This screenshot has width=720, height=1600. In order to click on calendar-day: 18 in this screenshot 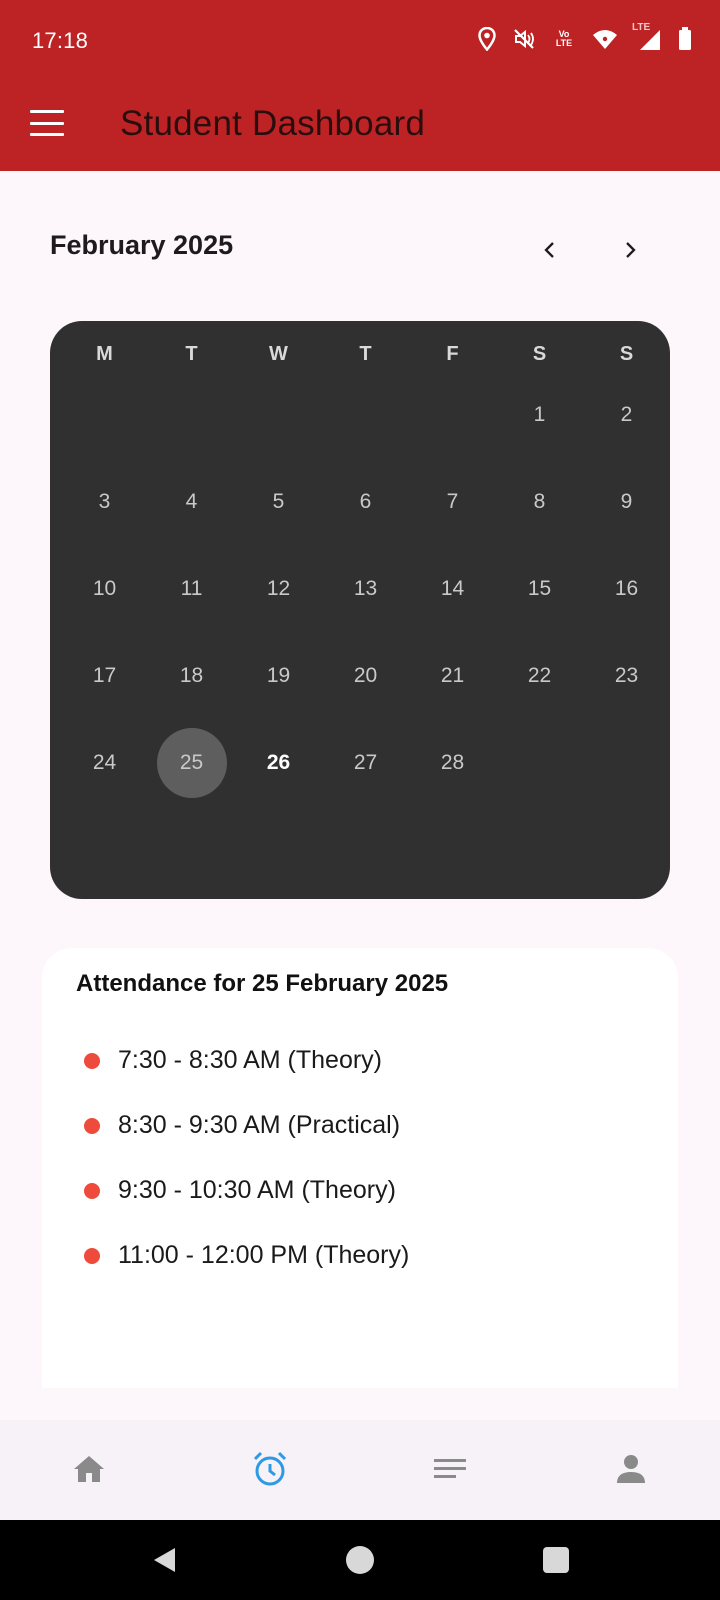, I will do `click(191, 675)`.